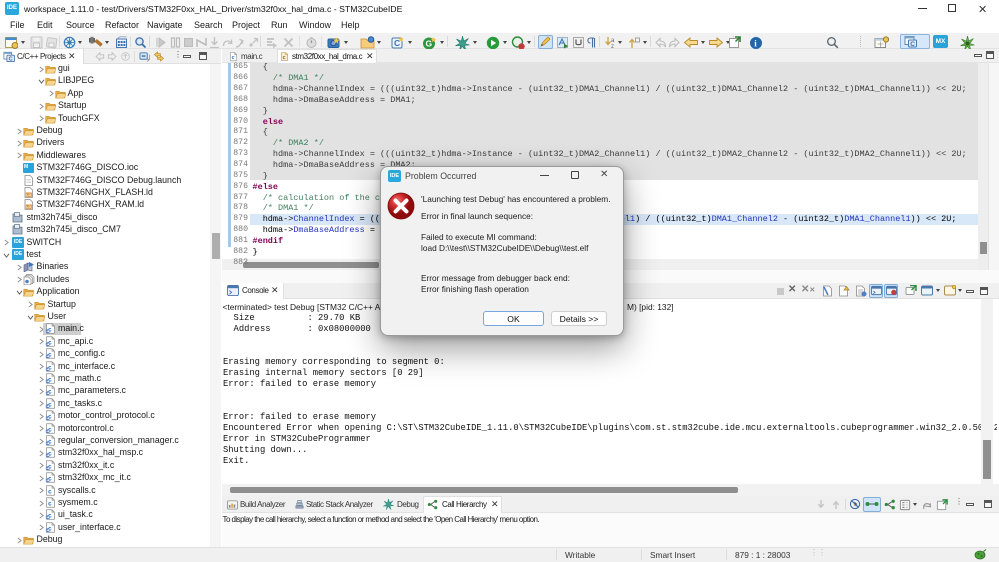 The image size is (999, 562). I want to click on svg-text: c, so click(284, 58).